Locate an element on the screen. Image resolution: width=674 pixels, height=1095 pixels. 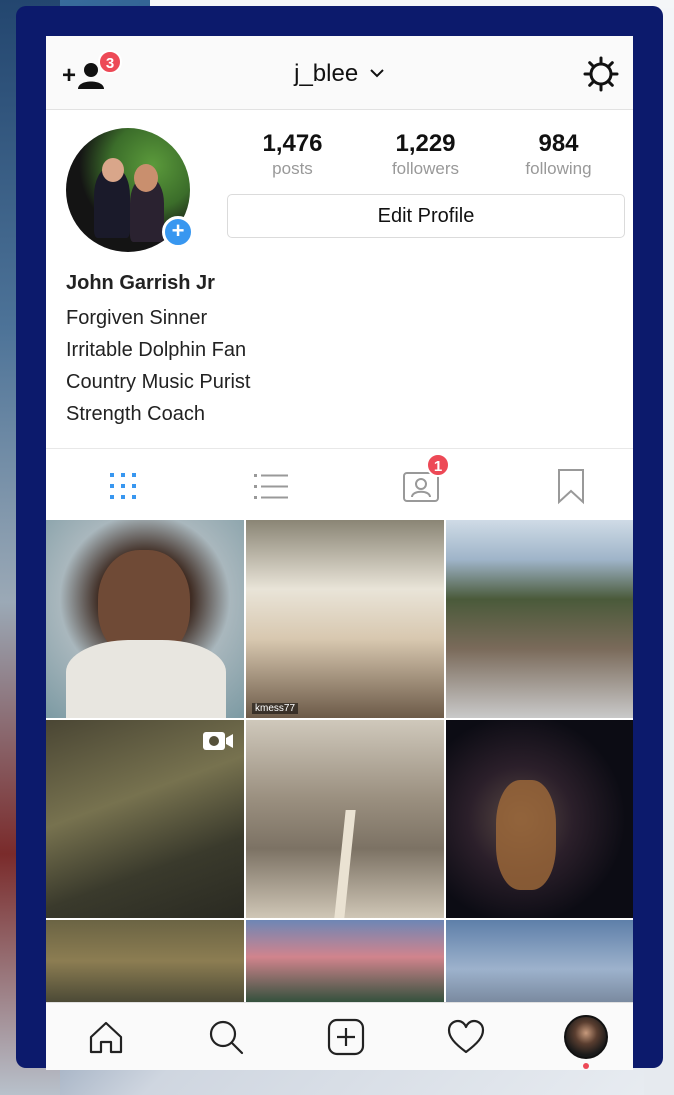
username-switcher: j_blee is located at coordinates (339, 74).